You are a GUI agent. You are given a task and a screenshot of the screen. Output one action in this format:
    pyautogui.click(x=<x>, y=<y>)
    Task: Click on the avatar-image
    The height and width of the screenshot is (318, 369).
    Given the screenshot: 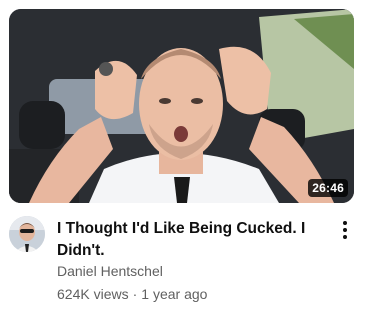 What is the action you would take?
    pyautogui.click(x=27, y=234)
    